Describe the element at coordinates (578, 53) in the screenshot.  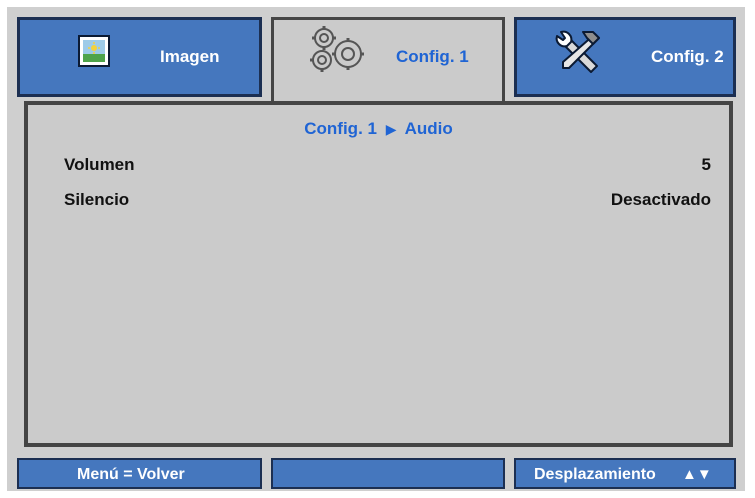
I see `tools-icon` at that location.